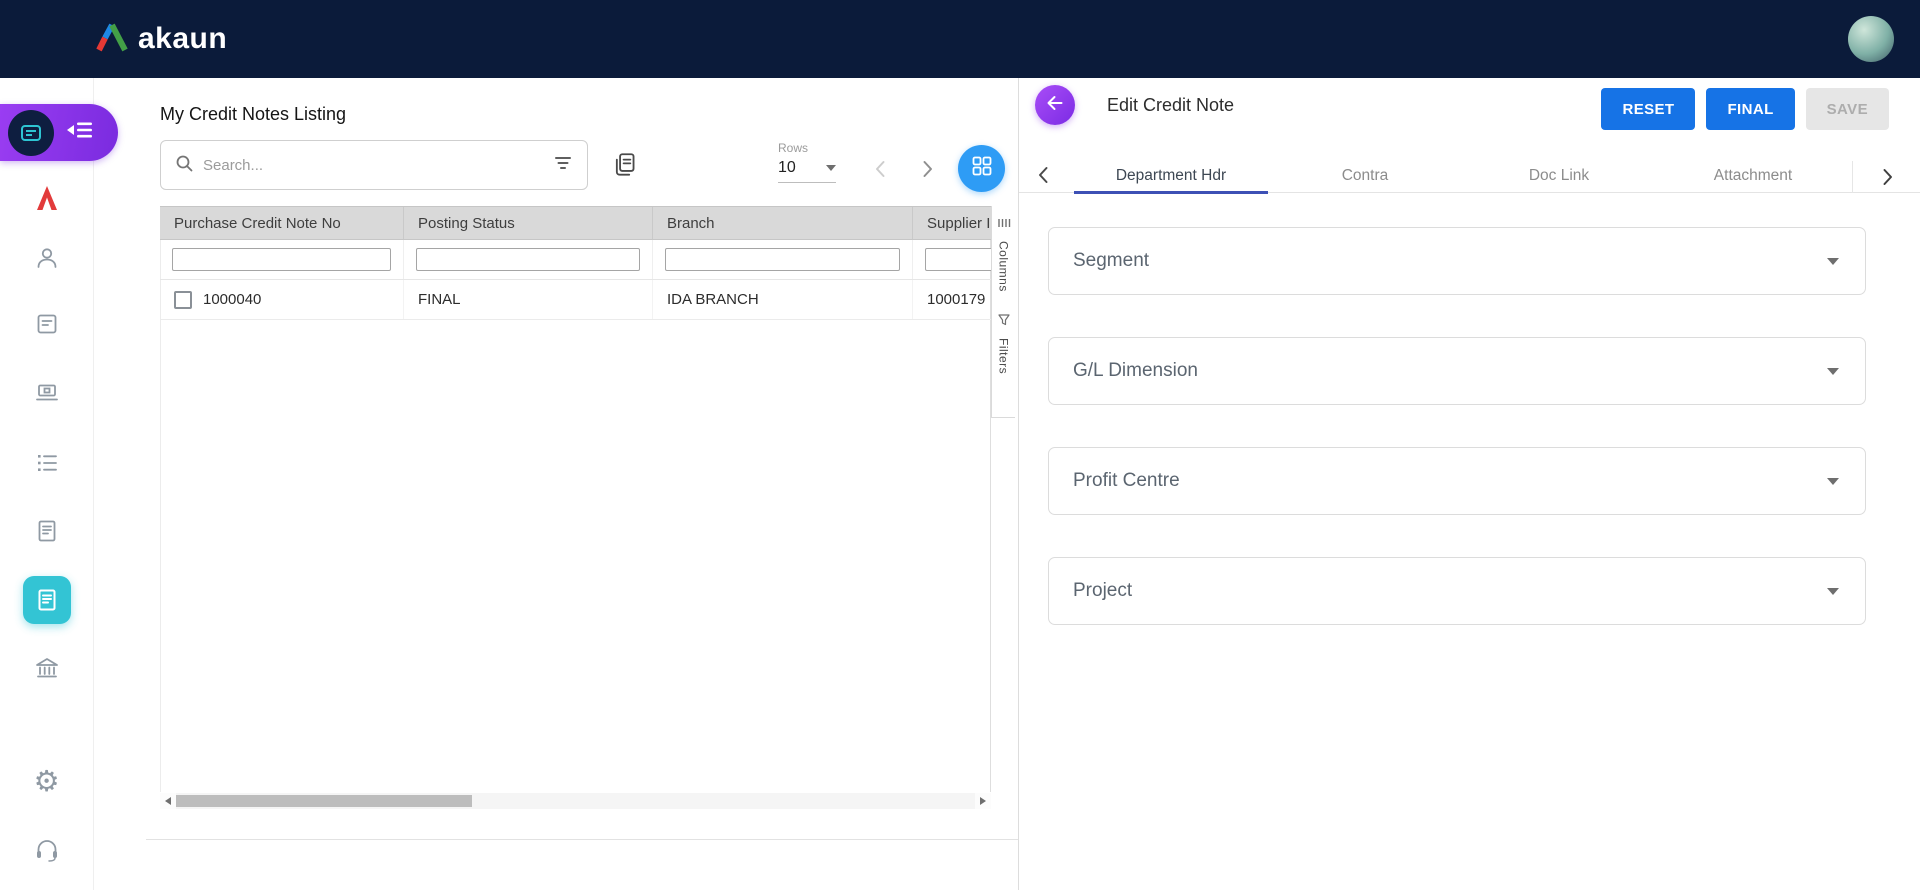  Describe the element at coordinates (1457, 261) in the screenshot. I see `segment-dropdown: Segment` at that location.